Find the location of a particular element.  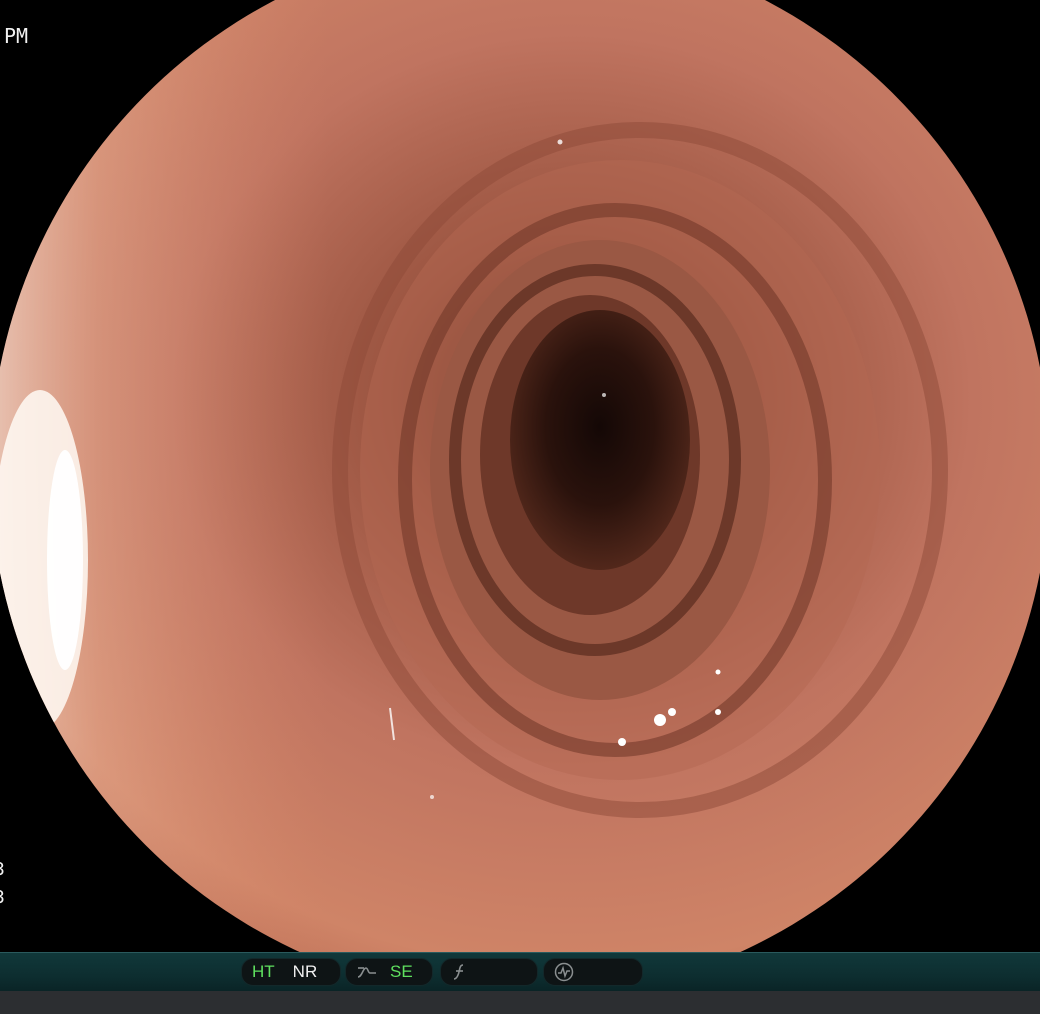

time-suffix-label: PM is located at coordinates (16, 36).